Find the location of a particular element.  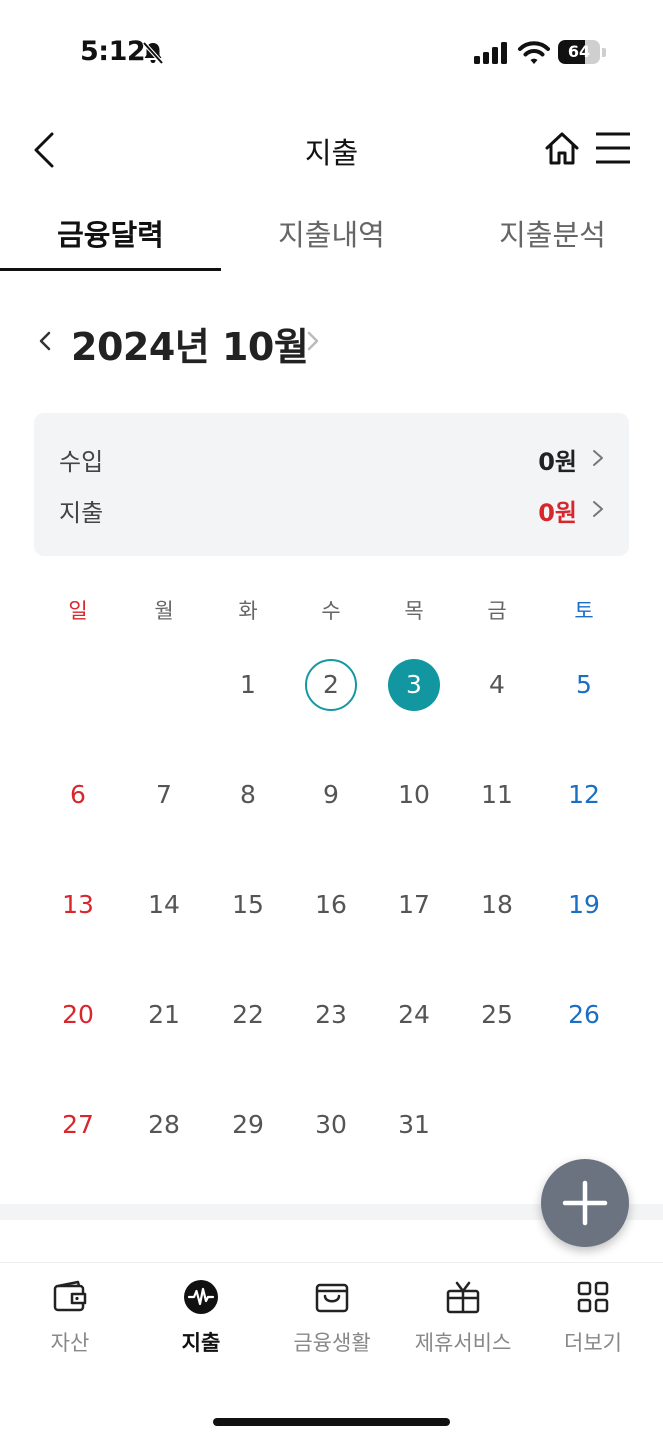

pulse-circle-icon is located at coordinates (201, 1297).